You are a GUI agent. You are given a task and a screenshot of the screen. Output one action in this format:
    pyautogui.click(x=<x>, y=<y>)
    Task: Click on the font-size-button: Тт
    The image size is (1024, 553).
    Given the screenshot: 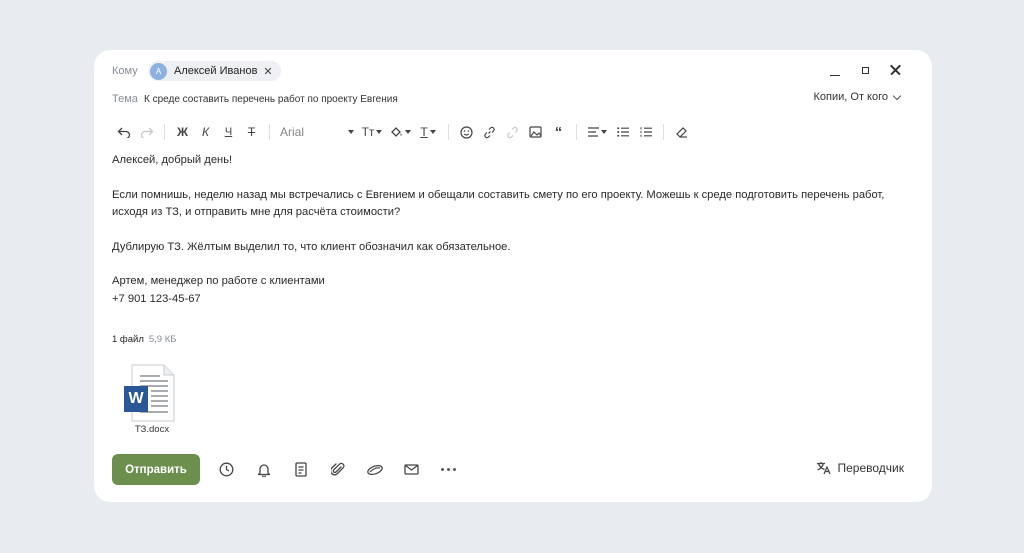 What is the action you would take?
    pyautogui.click(x=372, y=132)
    